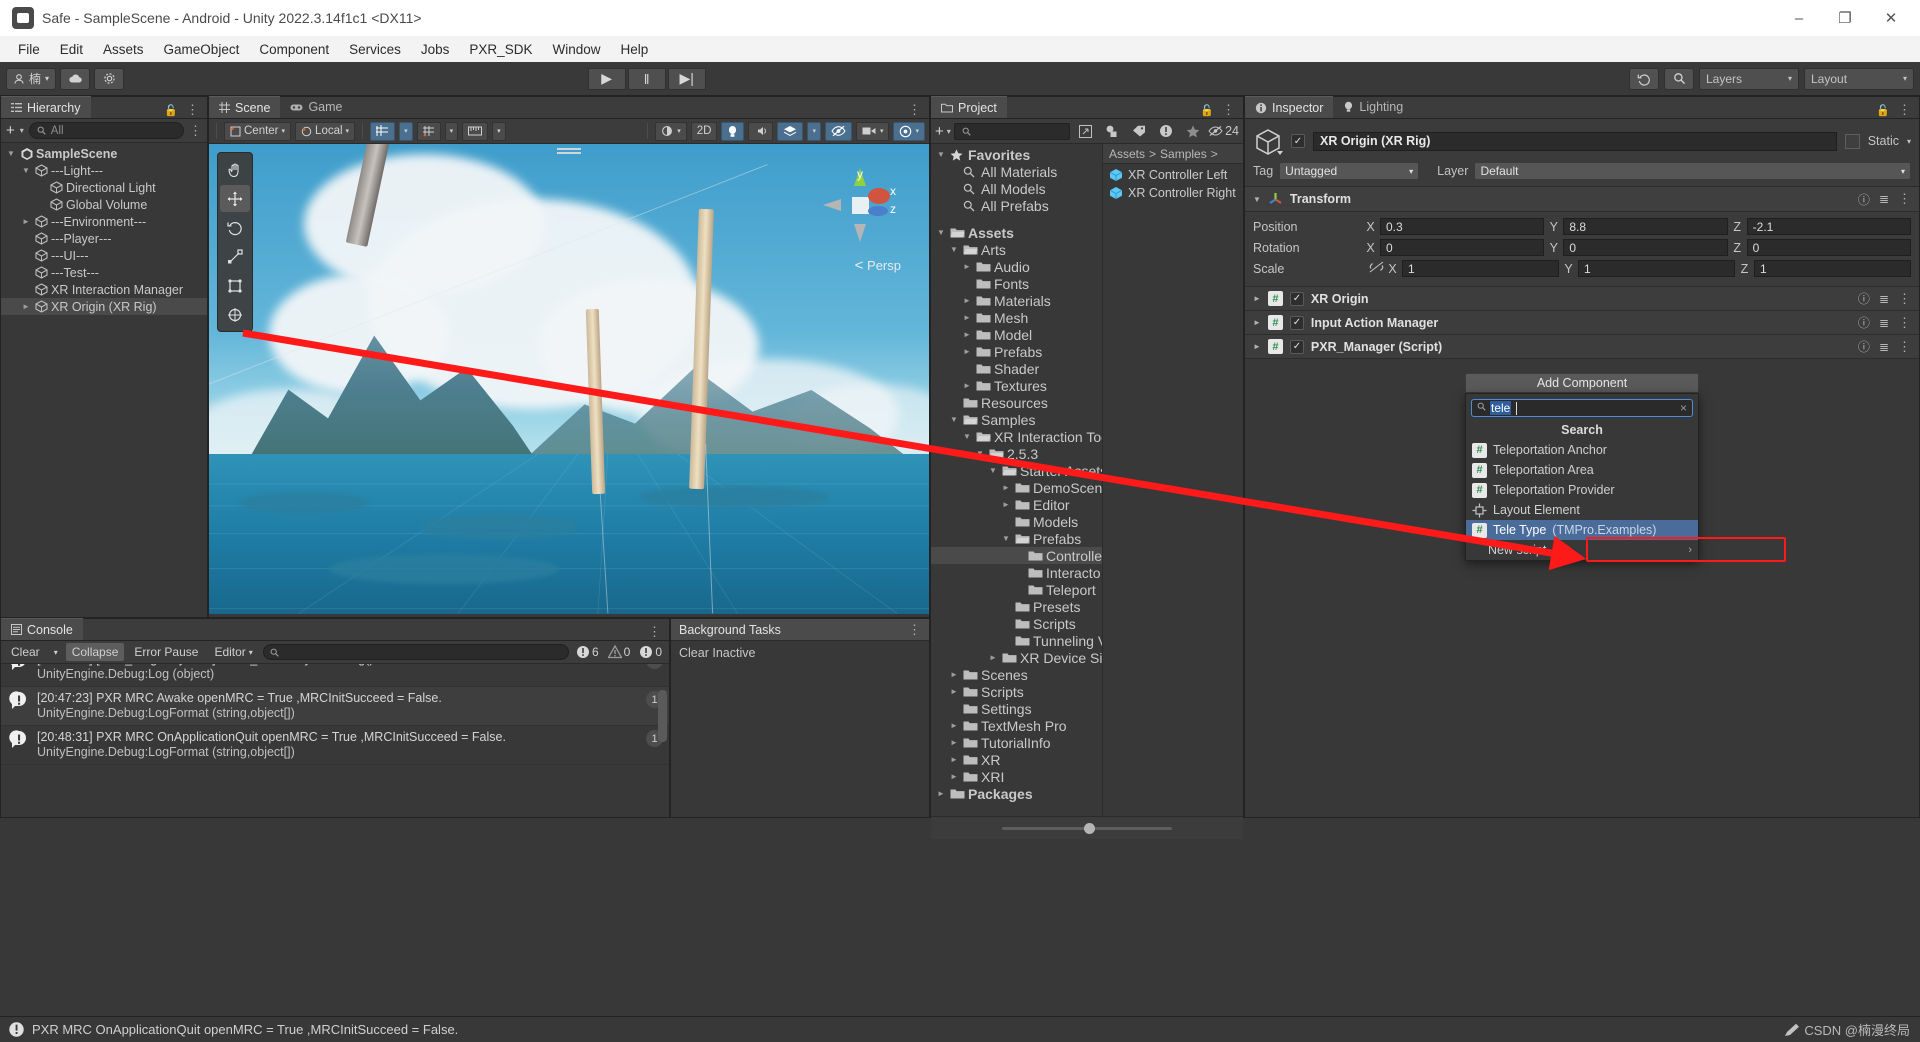  I want to click on project-tree-item-16: ▼ Samples, so click(1016, 419).